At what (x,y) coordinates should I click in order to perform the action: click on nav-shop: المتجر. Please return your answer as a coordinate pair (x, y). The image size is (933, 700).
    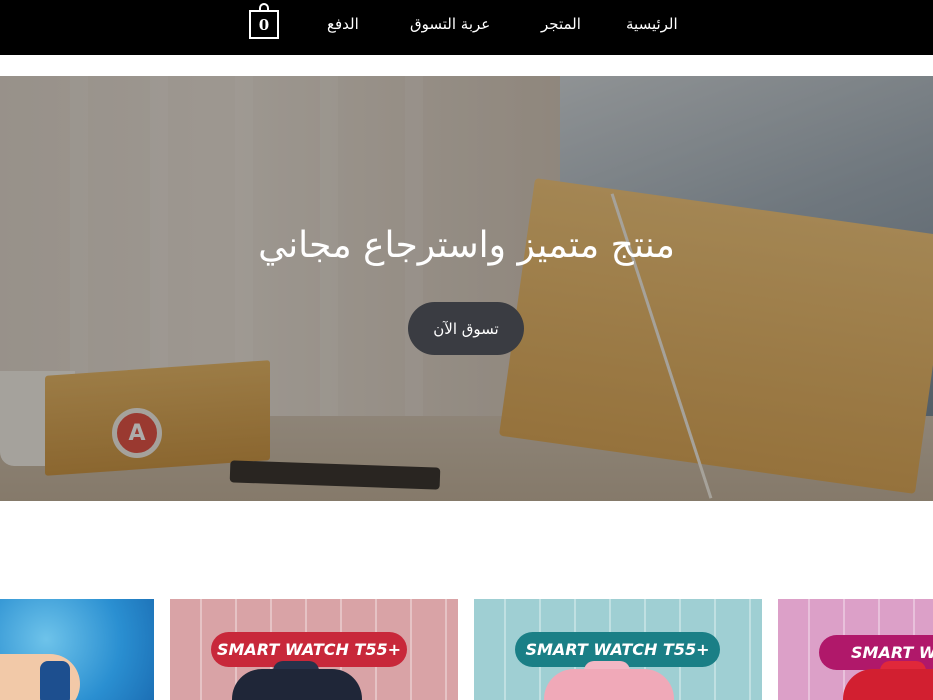
    Looking at the image, I should click on (561, 24).